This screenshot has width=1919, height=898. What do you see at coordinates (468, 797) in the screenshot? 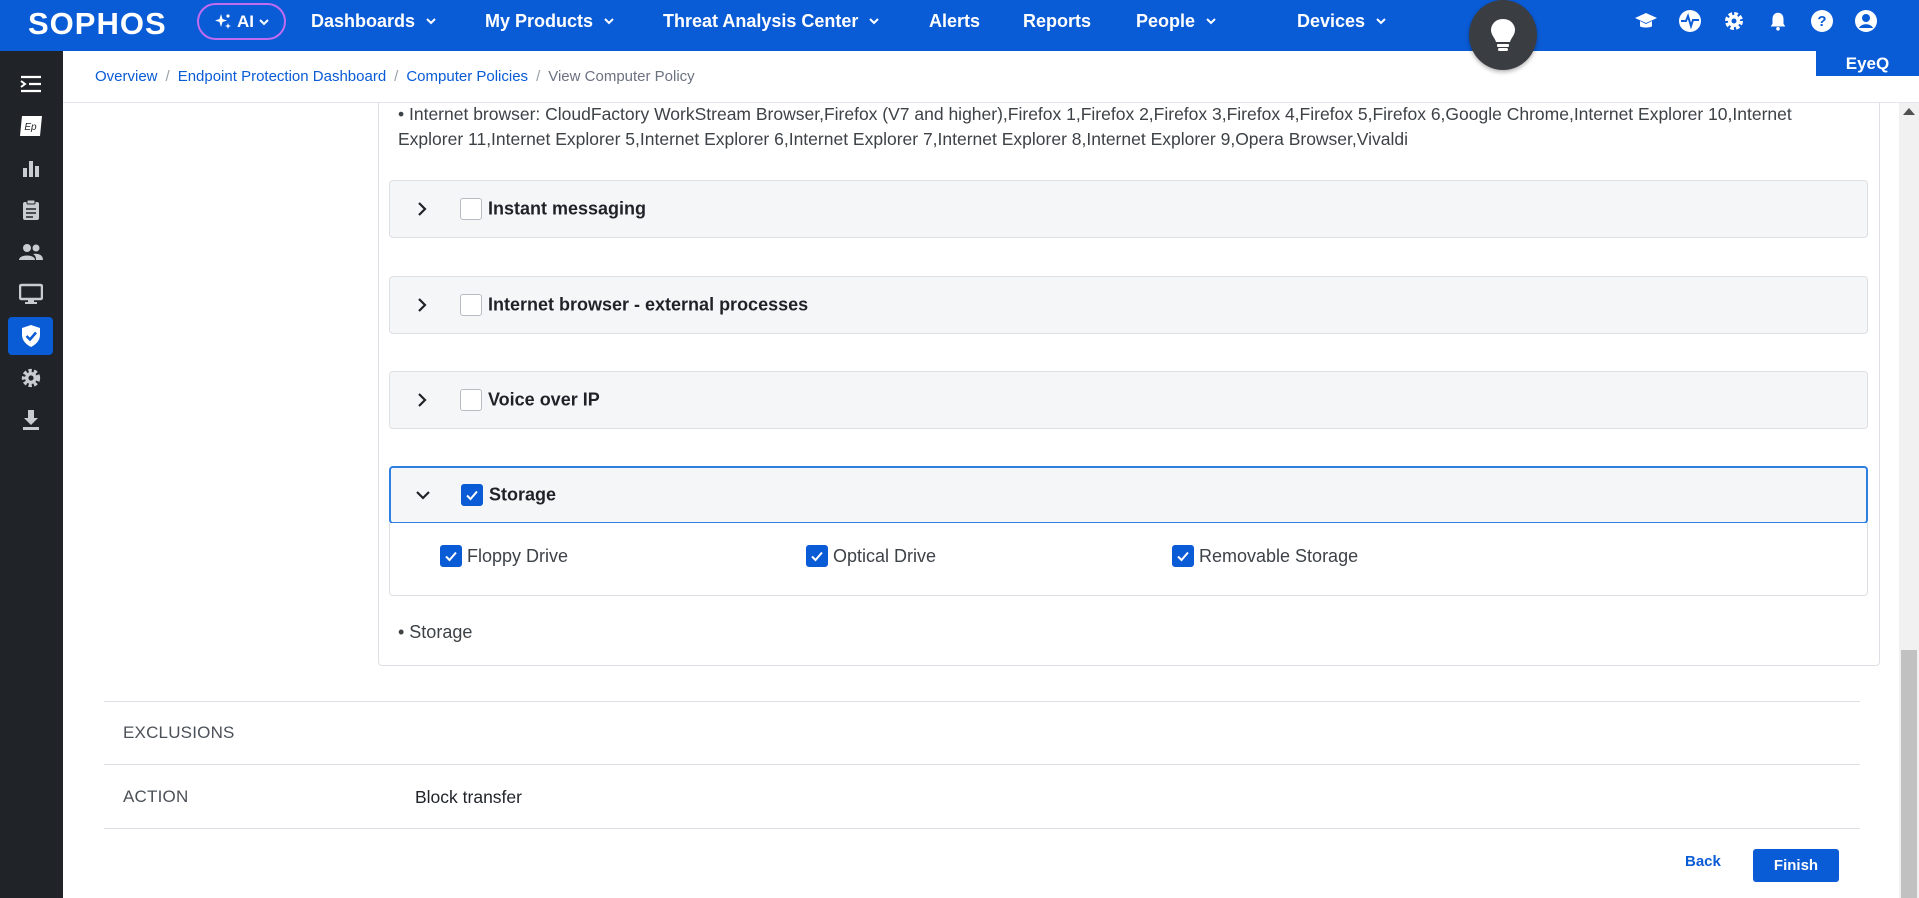
I see `action-value: Block transfer` at bounding box center [468, 797].